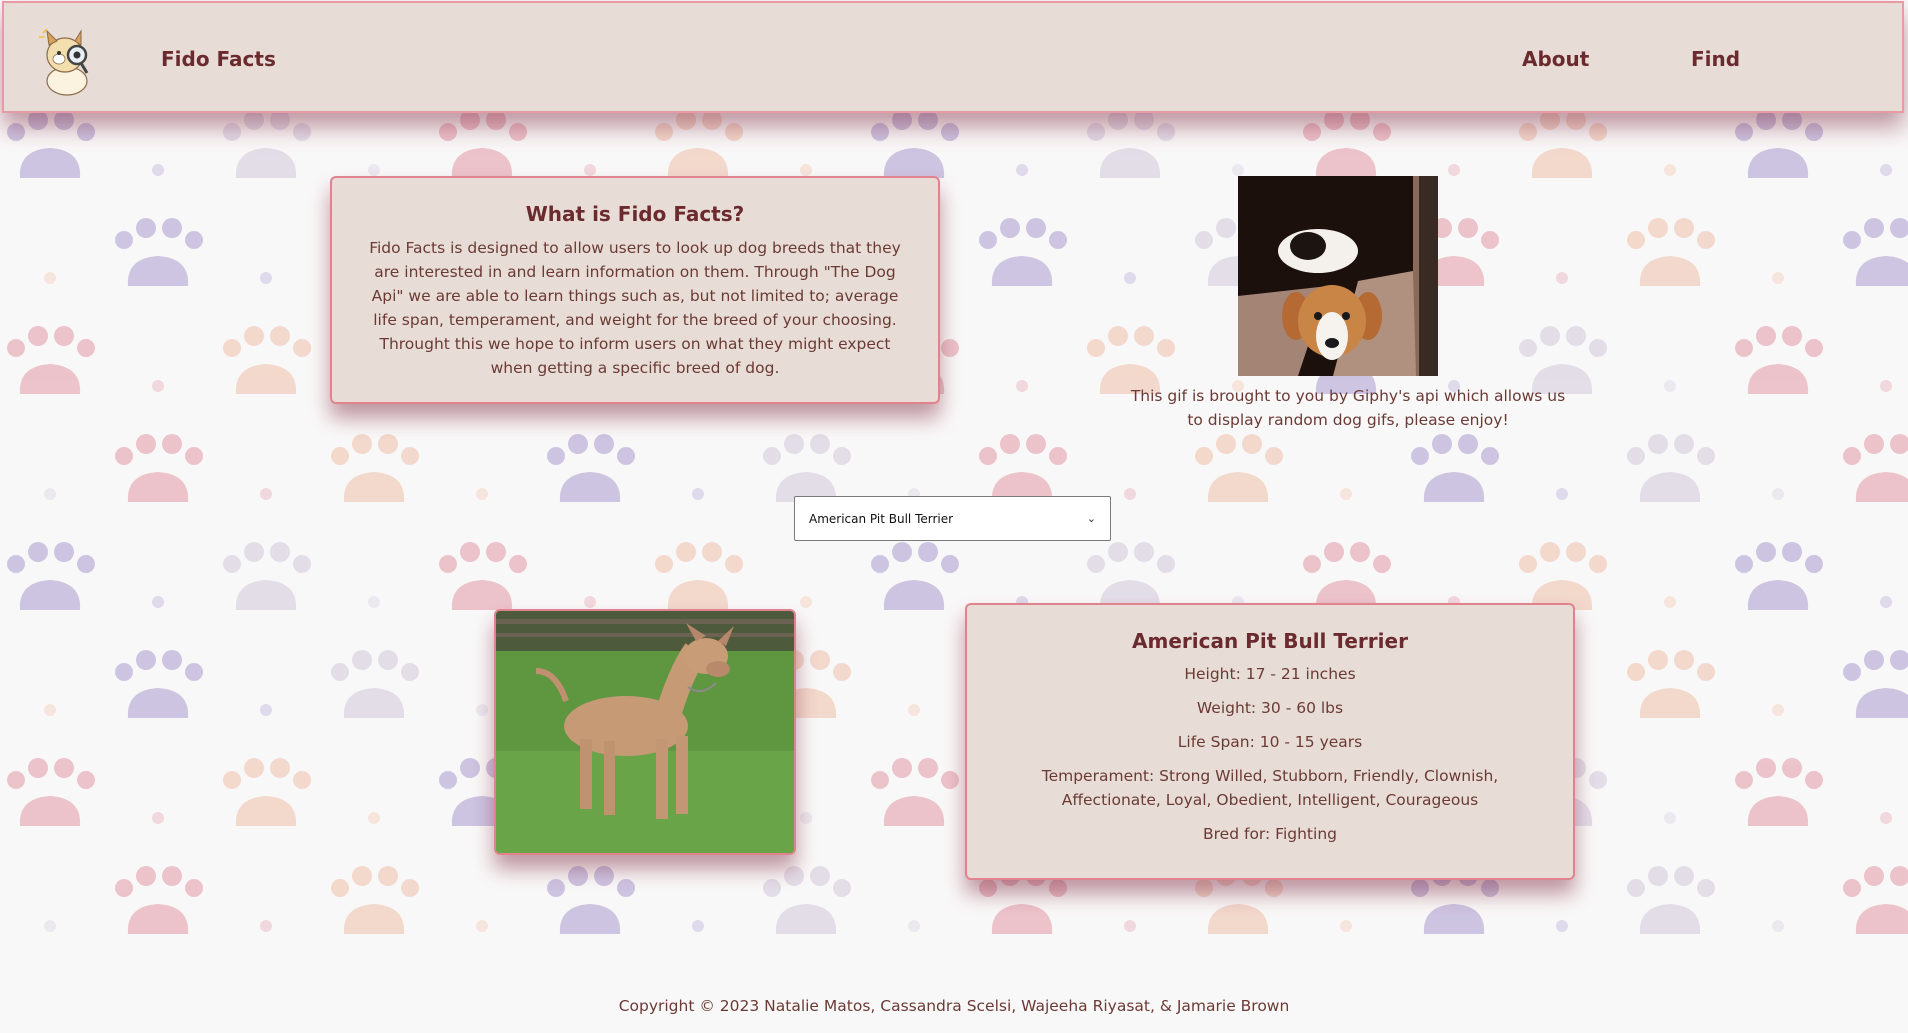  What do you see at coordinates (1270, 641) in the screenshot?
I see `breed-name: American Pit Bull Terrier` at bounding box center [1270, 641].